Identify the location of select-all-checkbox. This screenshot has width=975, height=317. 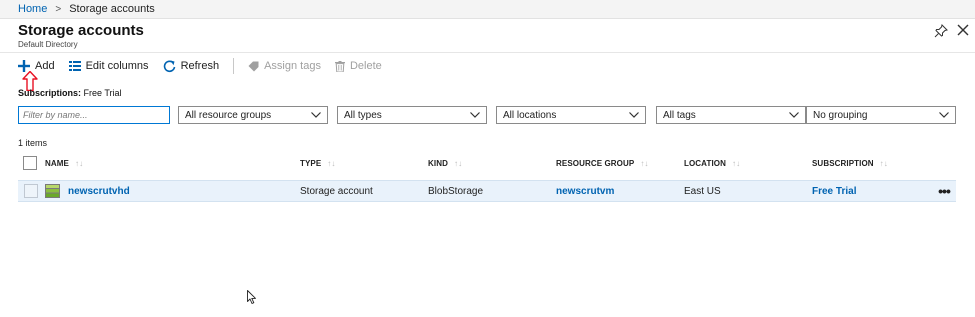
(30, 163).